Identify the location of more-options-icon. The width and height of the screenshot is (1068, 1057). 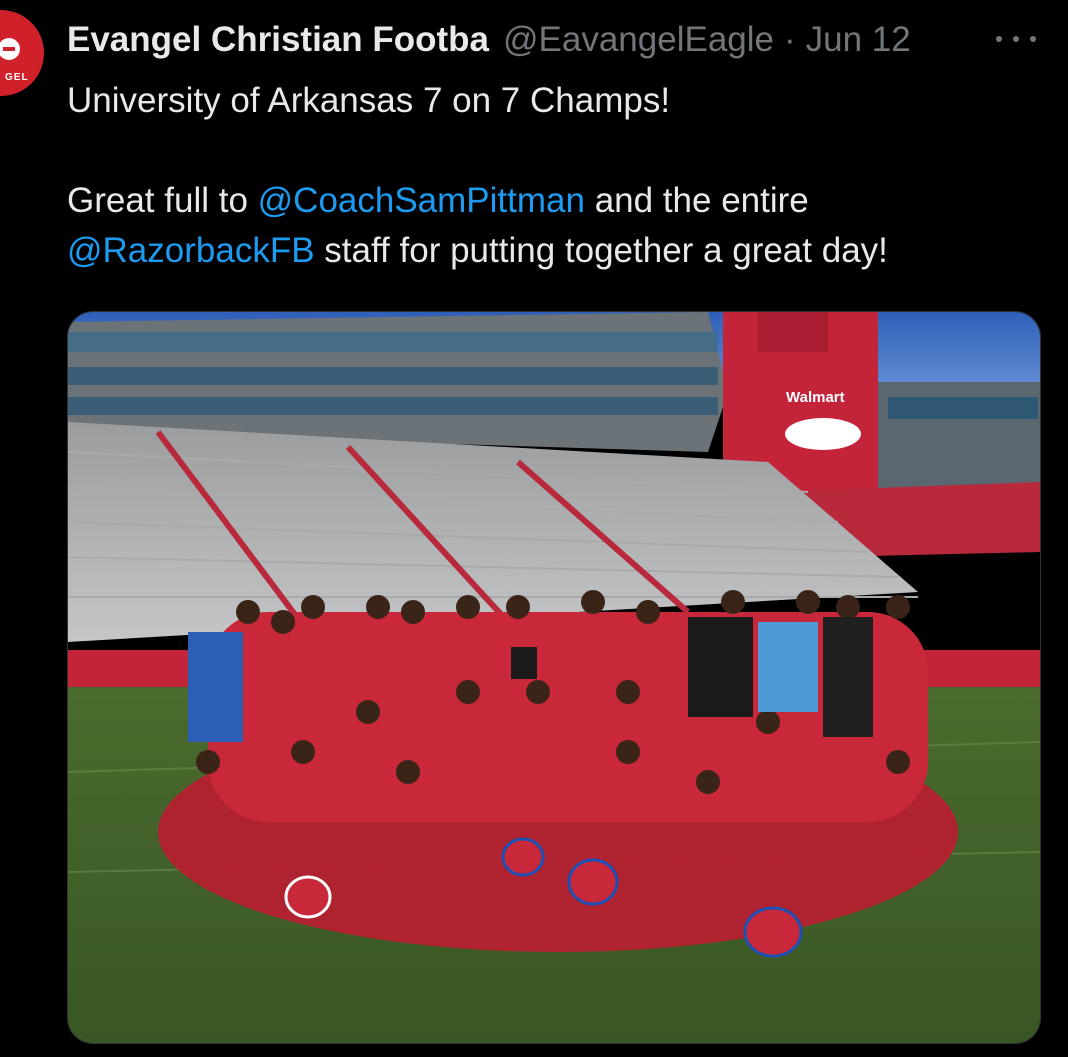
(1016, 39).